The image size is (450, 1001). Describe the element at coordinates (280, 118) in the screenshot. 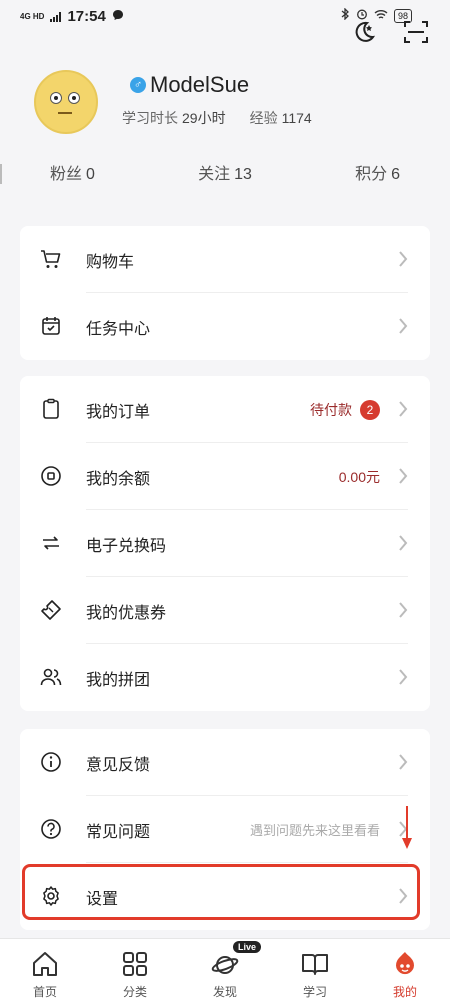

I see `experience: 经验 1174` at that location.